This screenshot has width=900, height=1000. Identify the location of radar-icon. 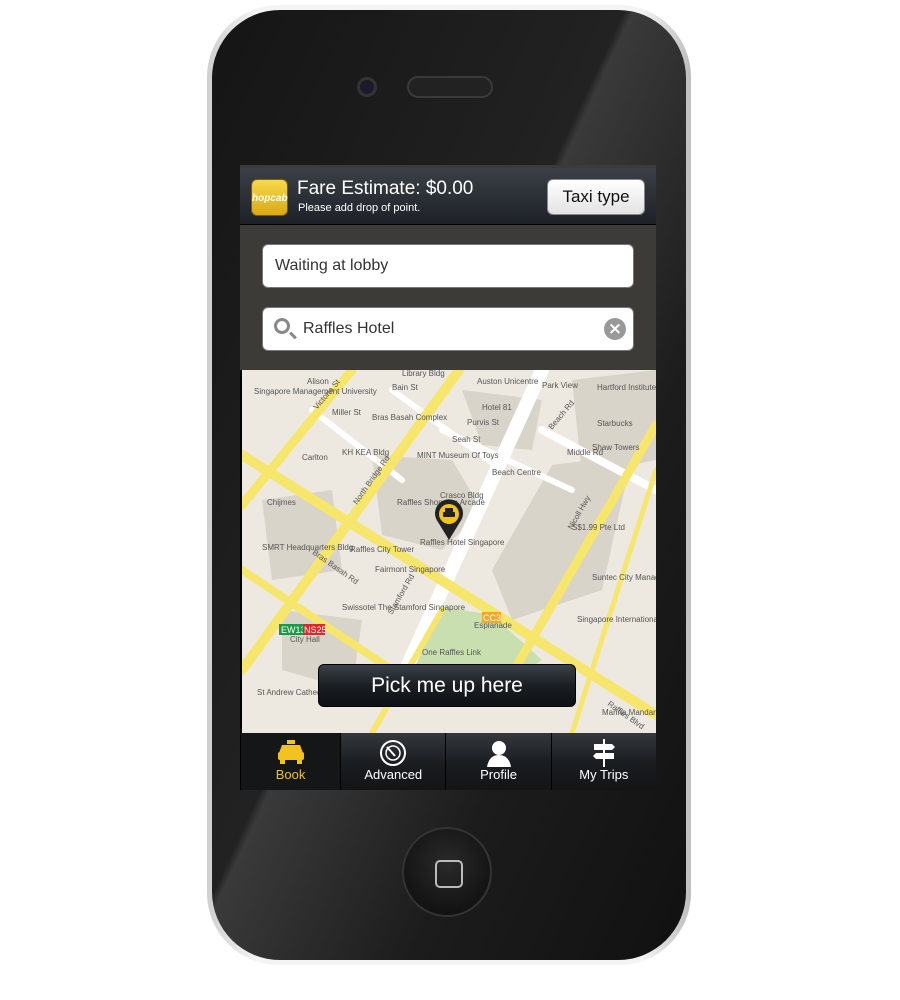
(393, 753).